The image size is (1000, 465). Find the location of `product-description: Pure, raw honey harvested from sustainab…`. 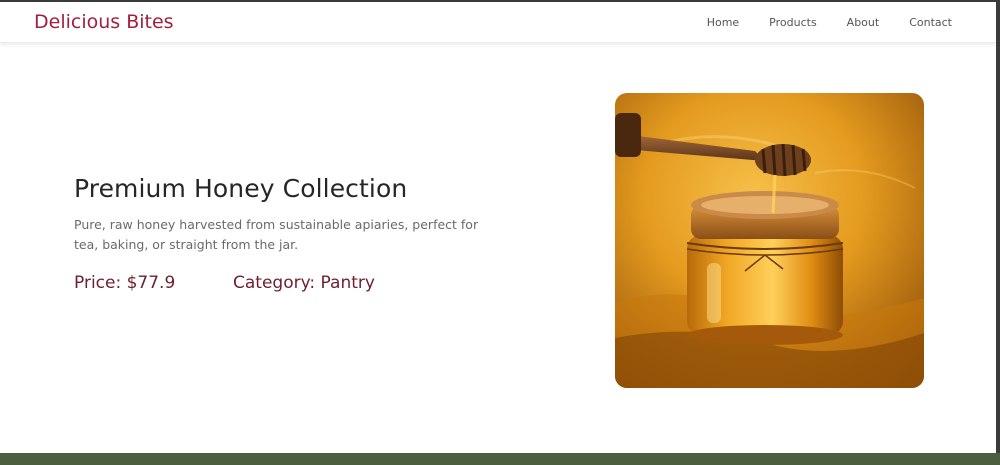

product-description: Pure, raw honey harvested from sustainab… is located at coordinates (276, 234).